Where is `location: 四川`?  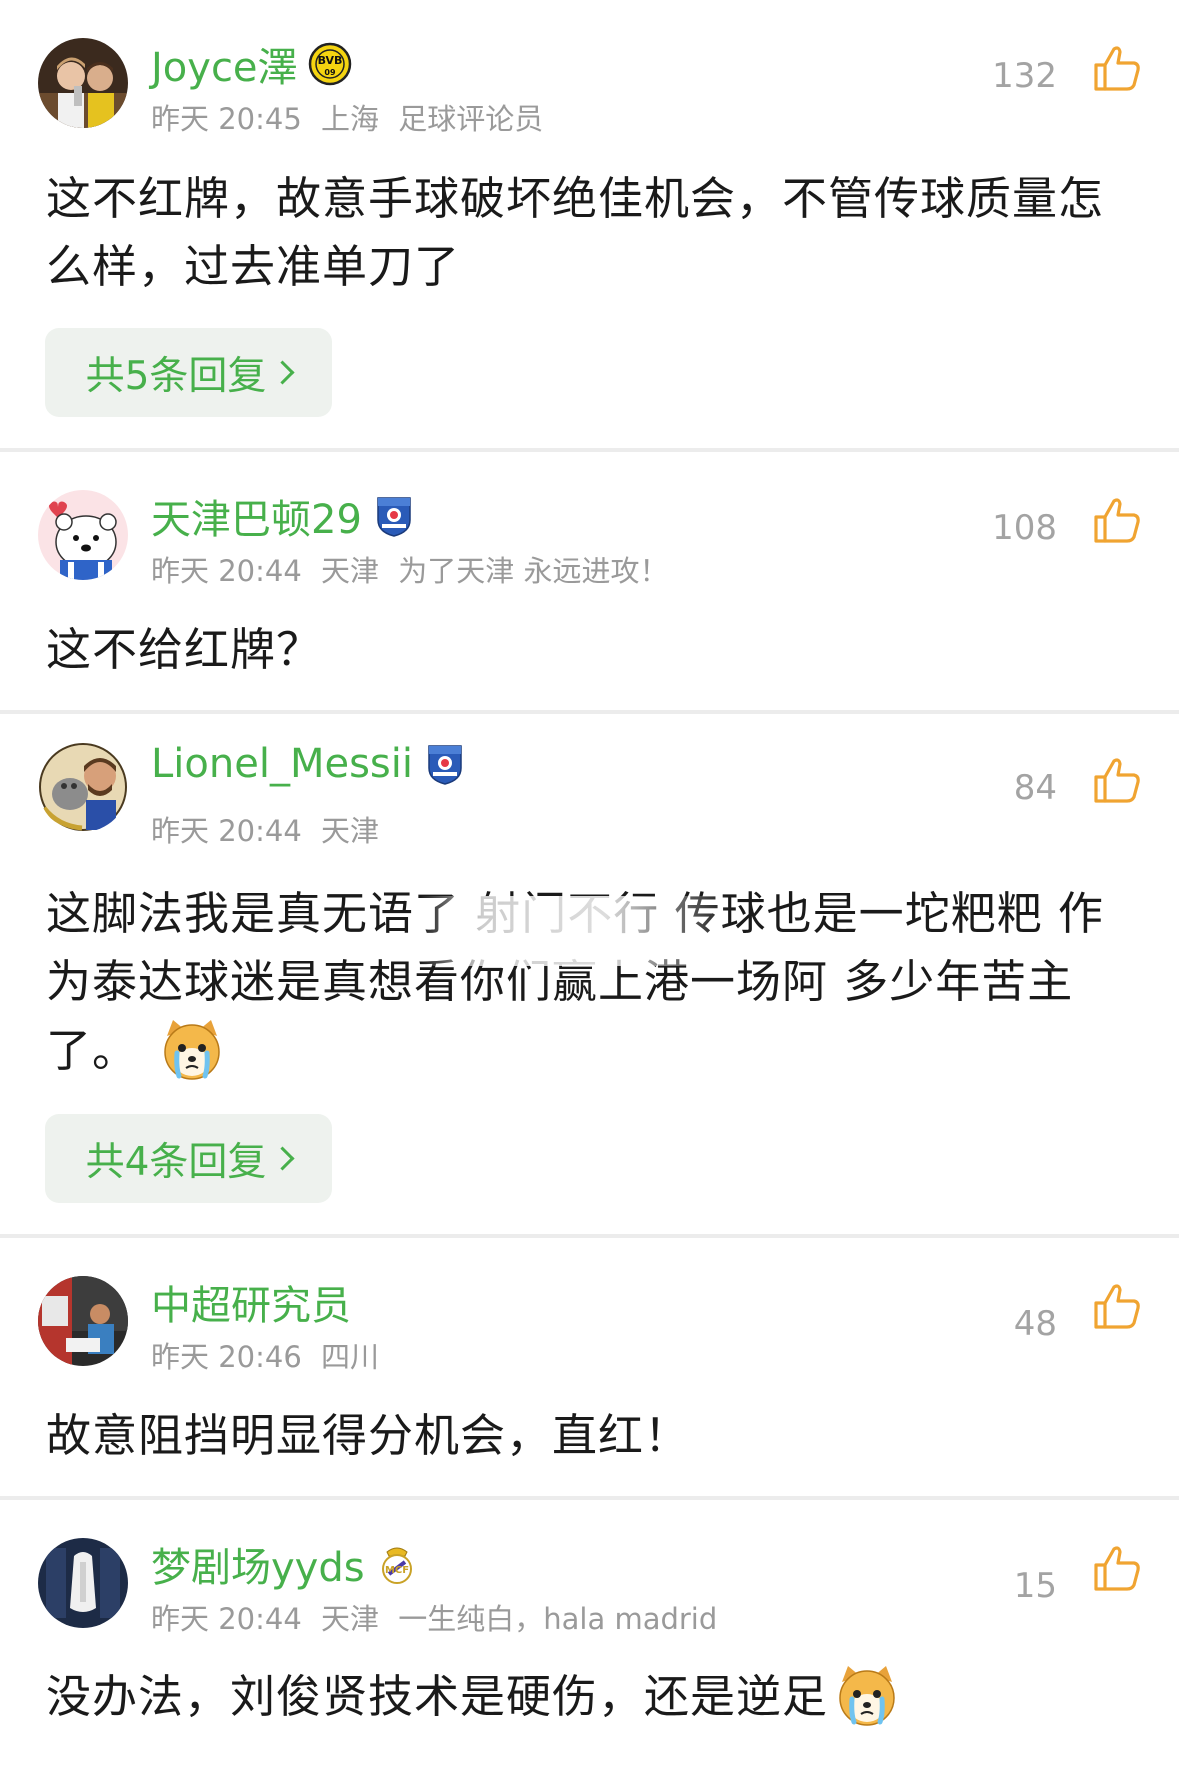
location: 四川 is located at coordinates (350, 1357).